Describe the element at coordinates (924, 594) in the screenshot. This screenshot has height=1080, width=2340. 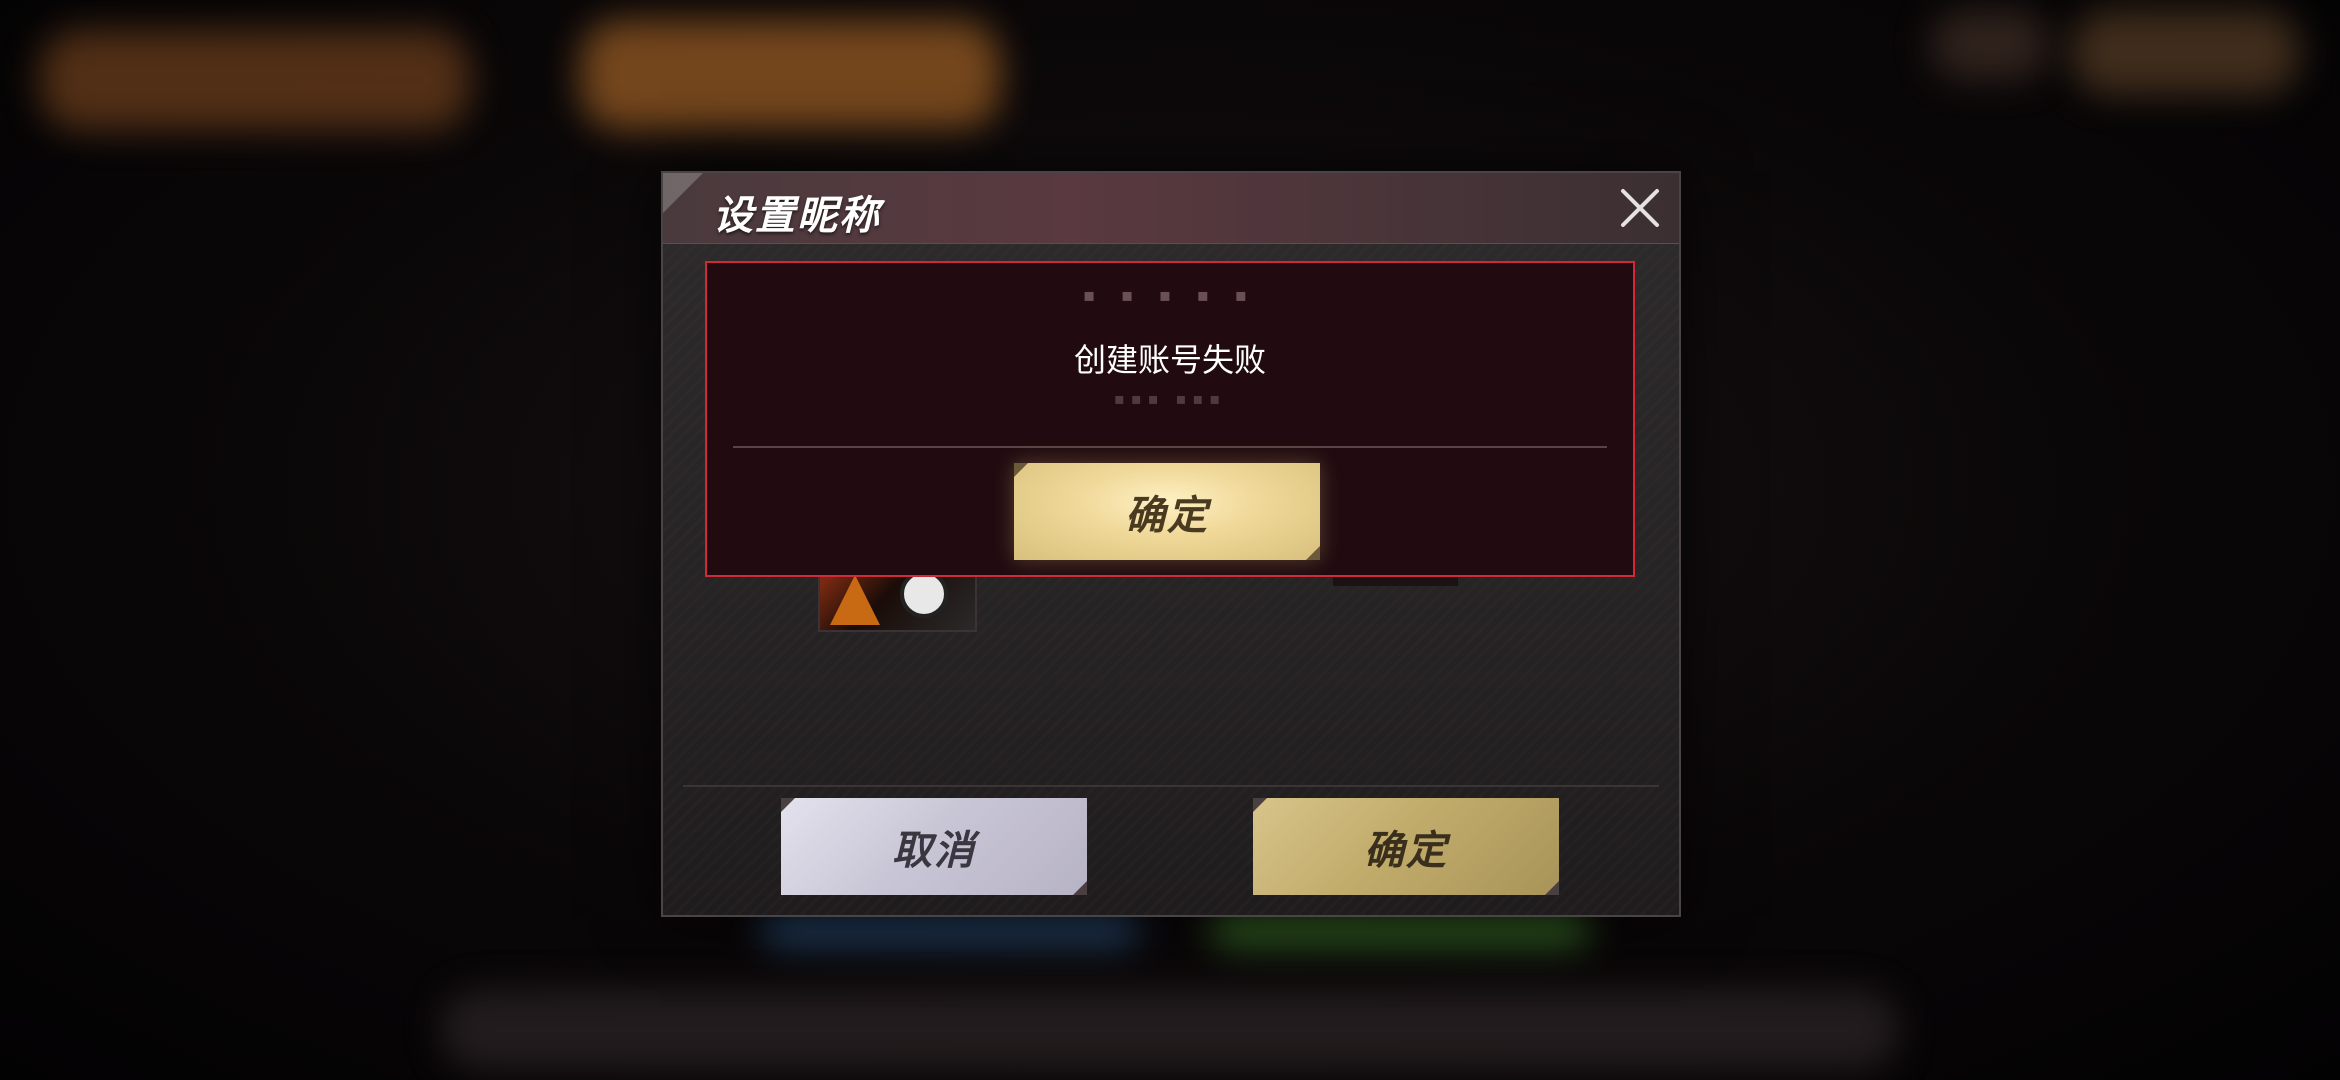
I see `avatar-art-mask` at that location.